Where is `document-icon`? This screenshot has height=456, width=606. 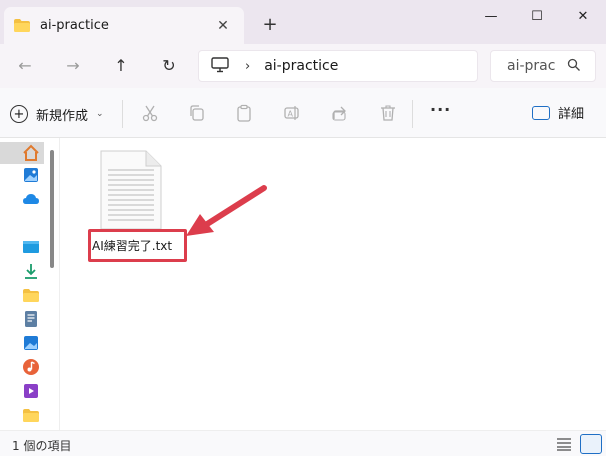
document-icon is located at coordinates (31, 321).